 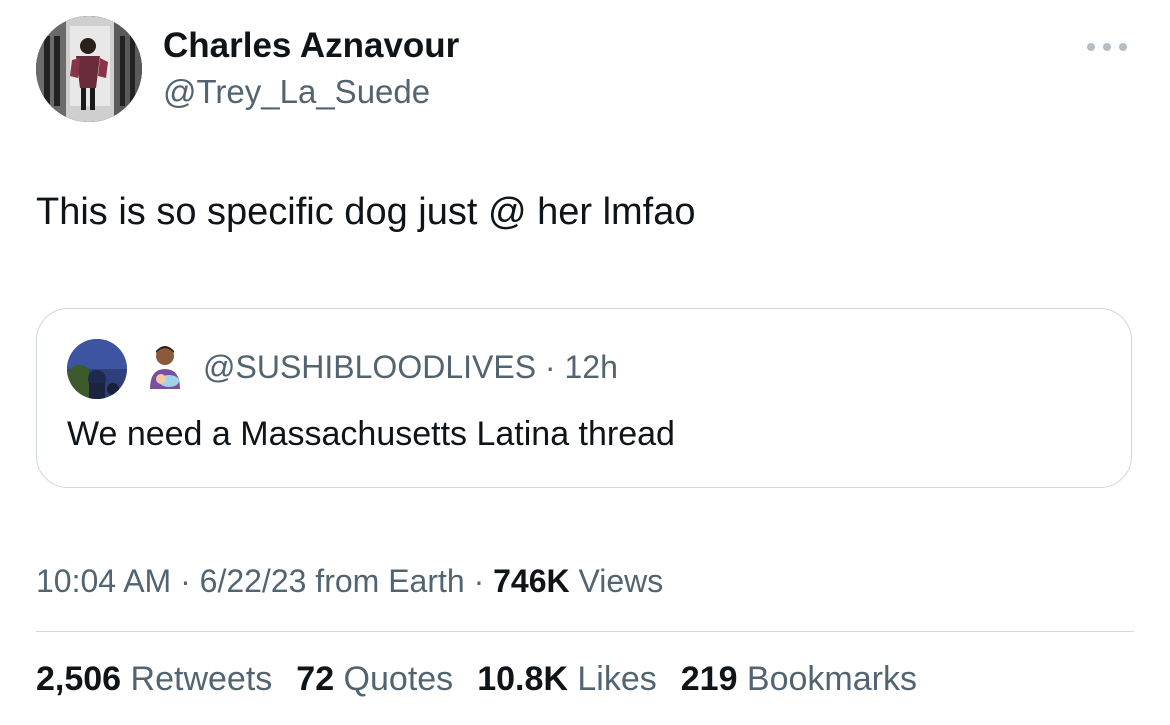 What do you see at coordinates (315, 679) in the screenshot?
I see `quotes-count: 72` at bounding box center [315, 679].